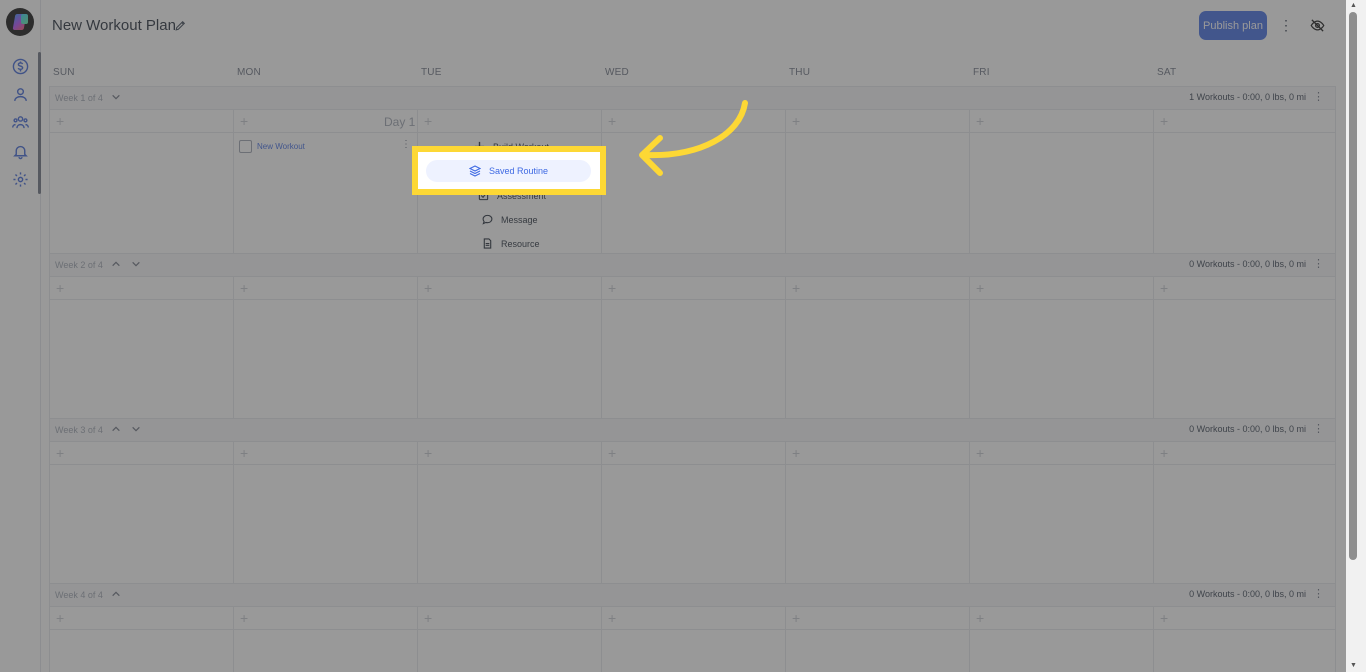 The image size is (1366, 672). What do you see at coordinates (406, 144) in the screenshot?
I see `workout-more-icon: ⋮` at bounding box center [406, 144].